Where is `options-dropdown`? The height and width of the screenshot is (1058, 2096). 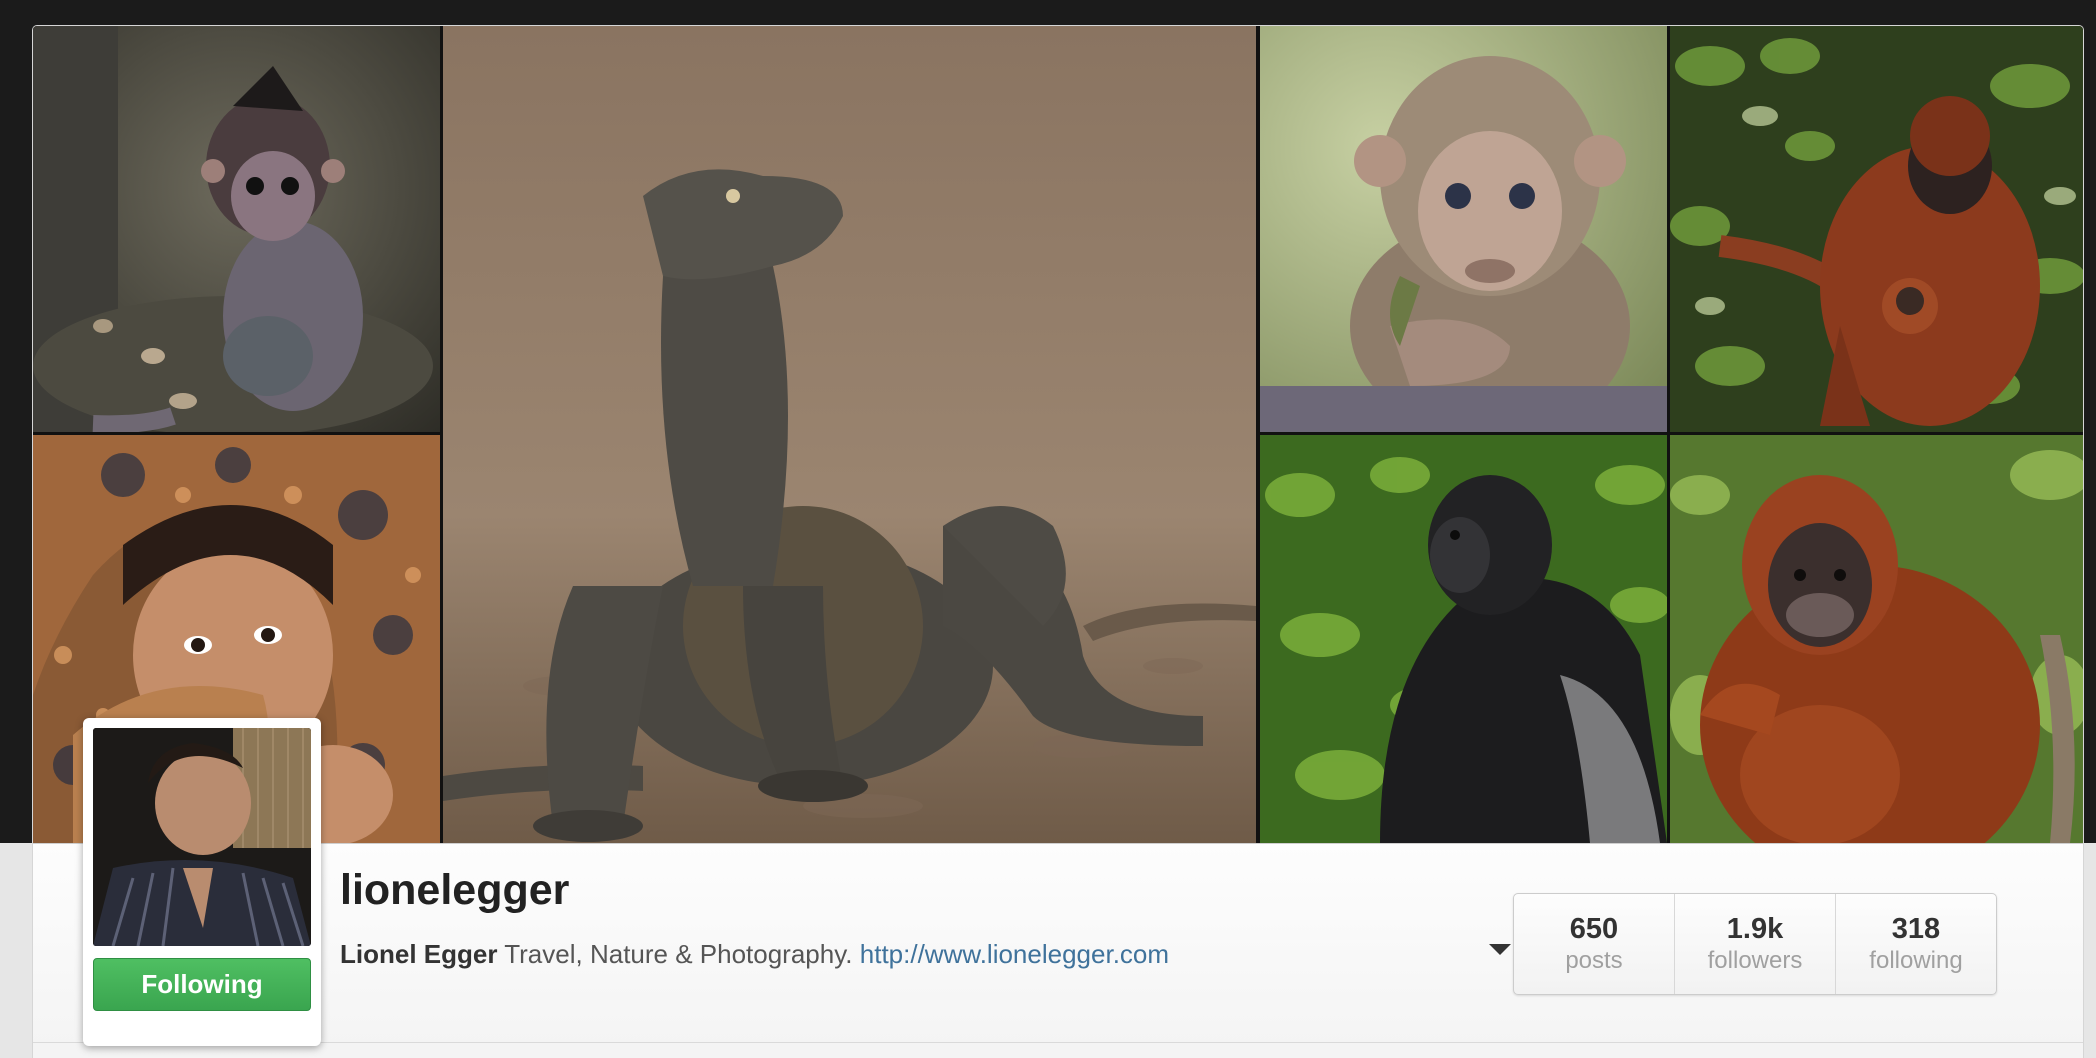
options-dropdown is located at coordinates (1500, 949).